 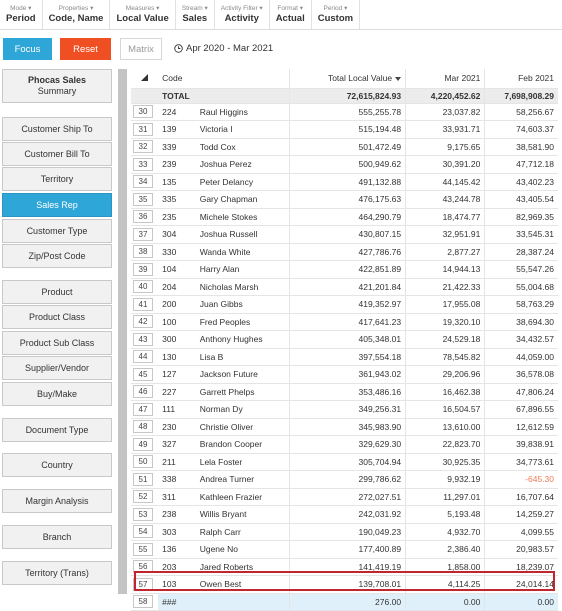 What do you see at coordinates (143, 567) in the screenshot?
I see `row-number-box: 56` at bounding box center [143, 567].